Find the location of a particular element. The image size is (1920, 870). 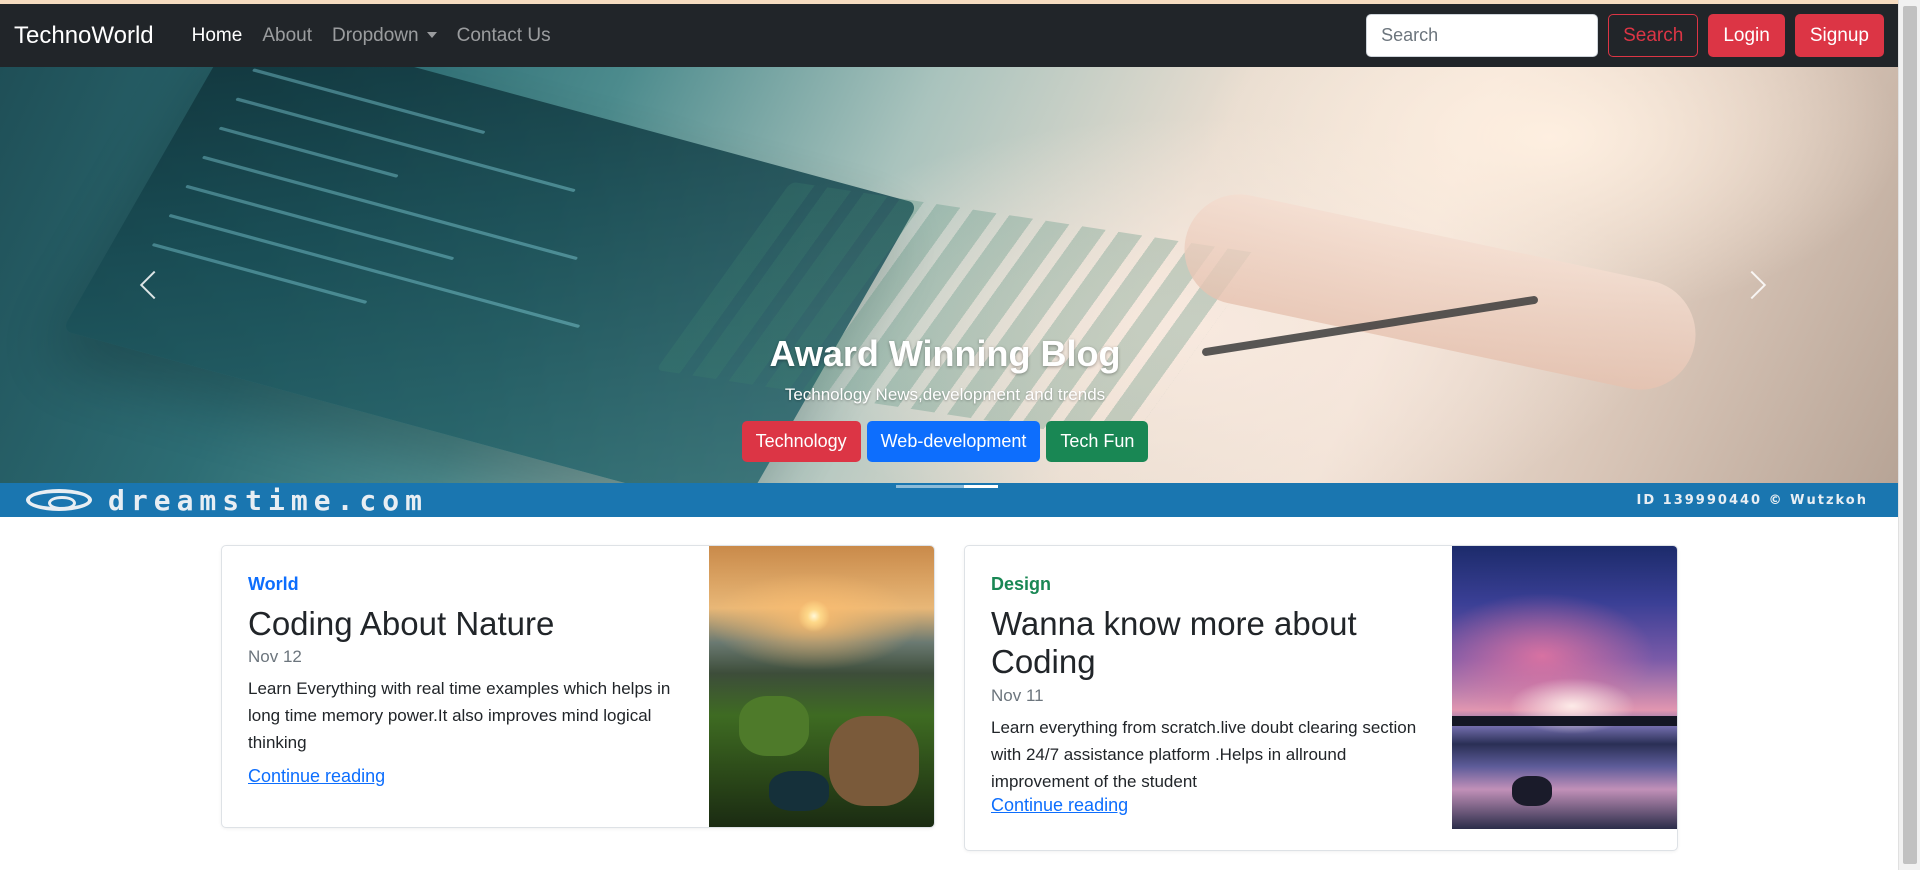

carousel-prev-button is located at coordinates (150, 287).